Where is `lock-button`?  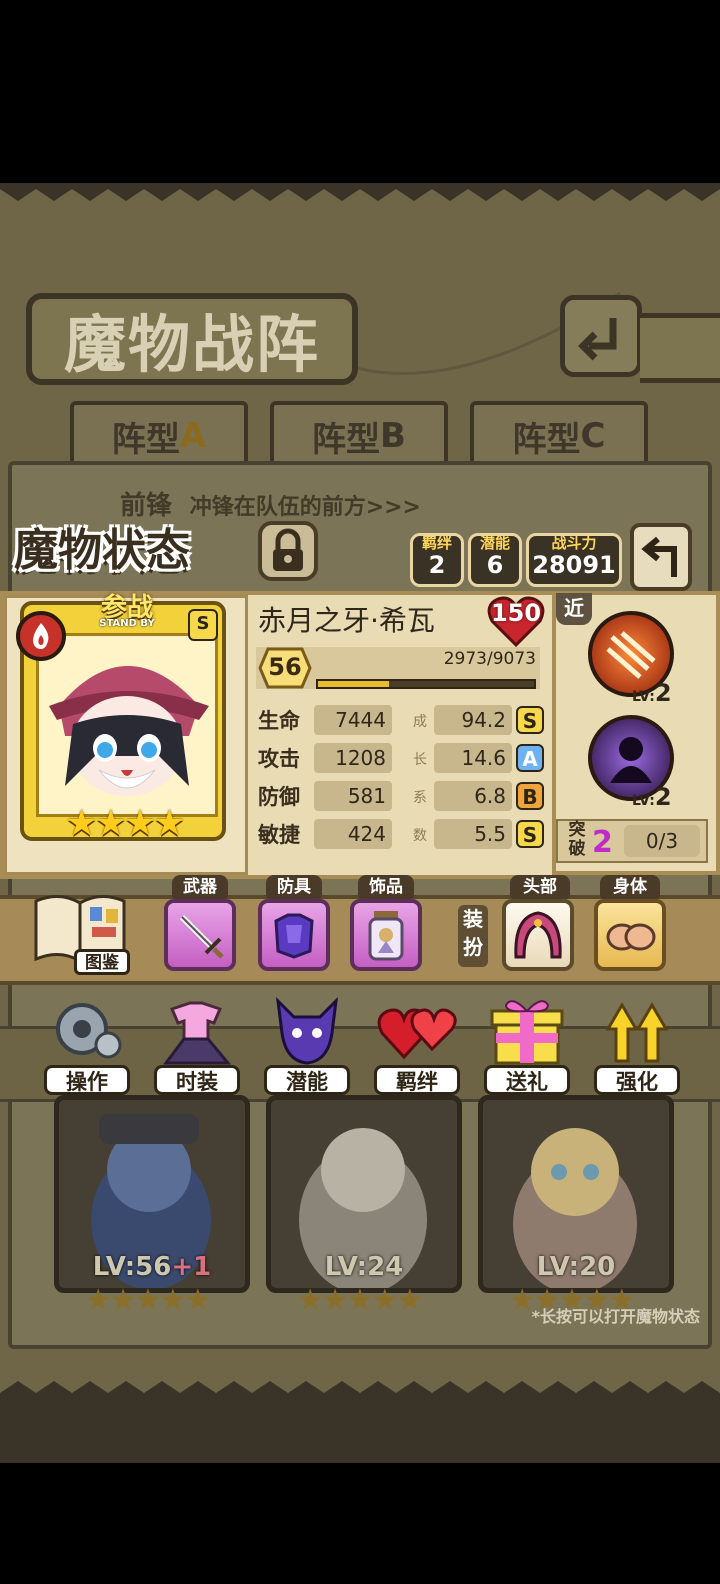
lock-button is located at coordinates (288, 551).